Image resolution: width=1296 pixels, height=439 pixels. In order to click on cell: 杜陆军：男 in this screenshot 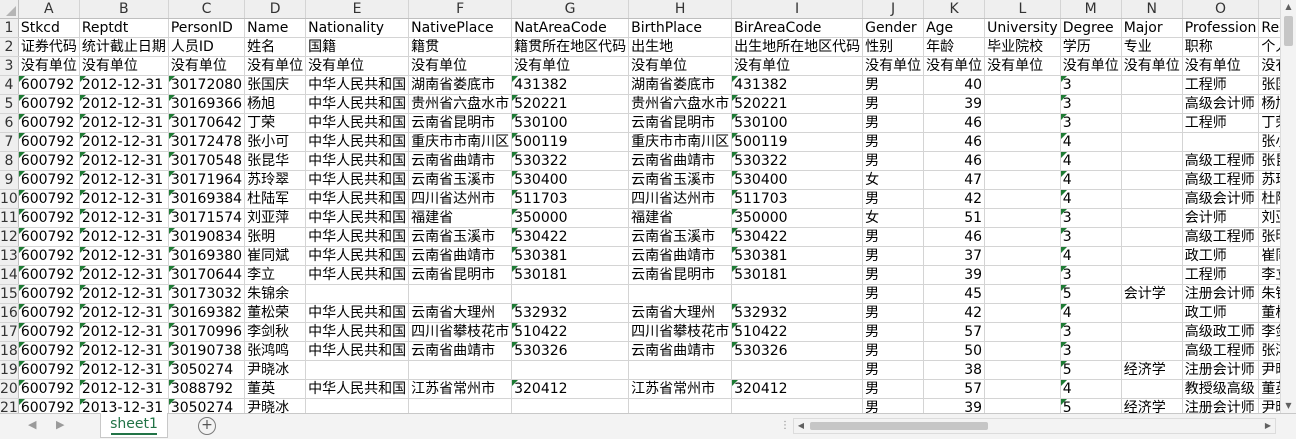, I will do `click(1269, 199)`.